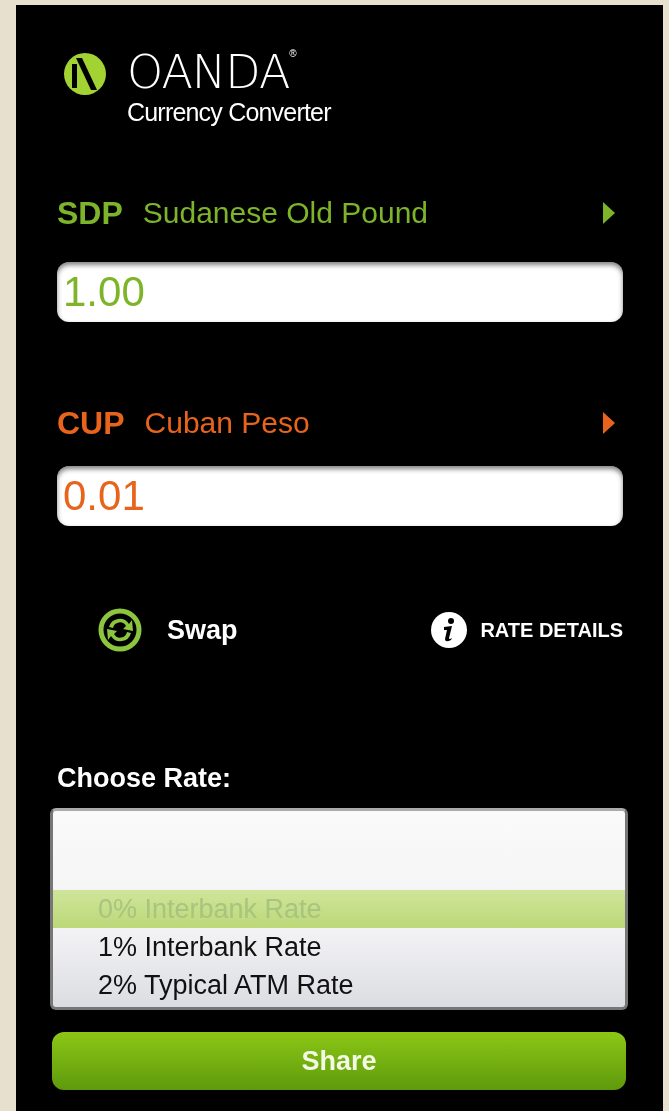  I want to click on swap-button: Swap, so click(167, 630).